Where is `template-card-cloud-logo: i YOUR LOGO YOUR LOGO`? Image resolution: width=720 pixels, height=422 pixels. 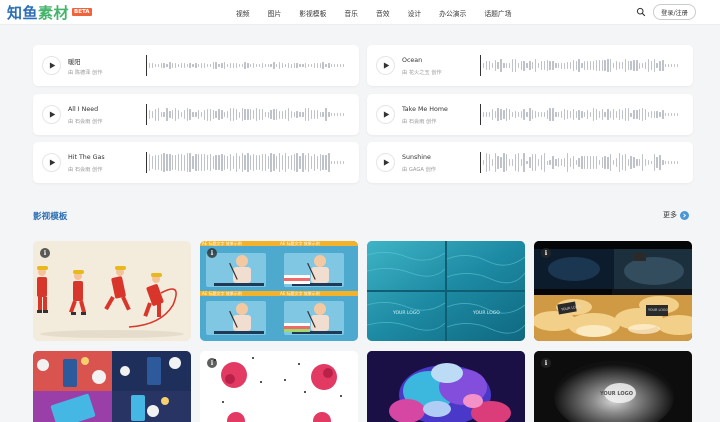 template-card-cloud-logo: i YOUR LOGO YOUR LOGO is located at coordinates (613, 291).